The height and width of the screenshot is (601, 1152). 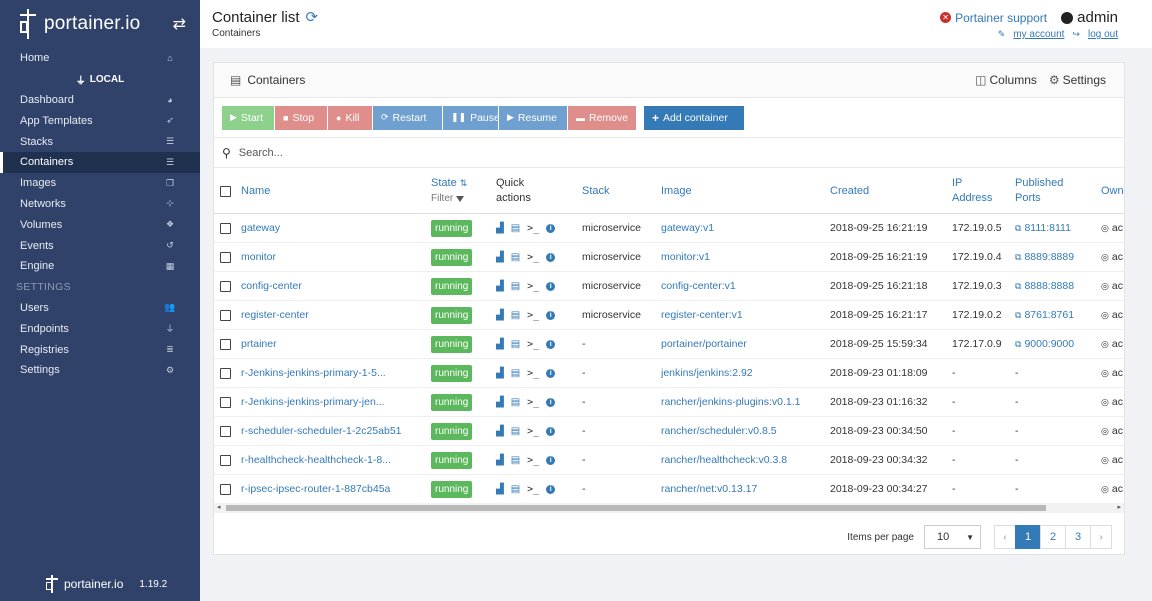 I want to click on published-port-link: ⧉ 8761:8761, so click(x=1056, y=315).